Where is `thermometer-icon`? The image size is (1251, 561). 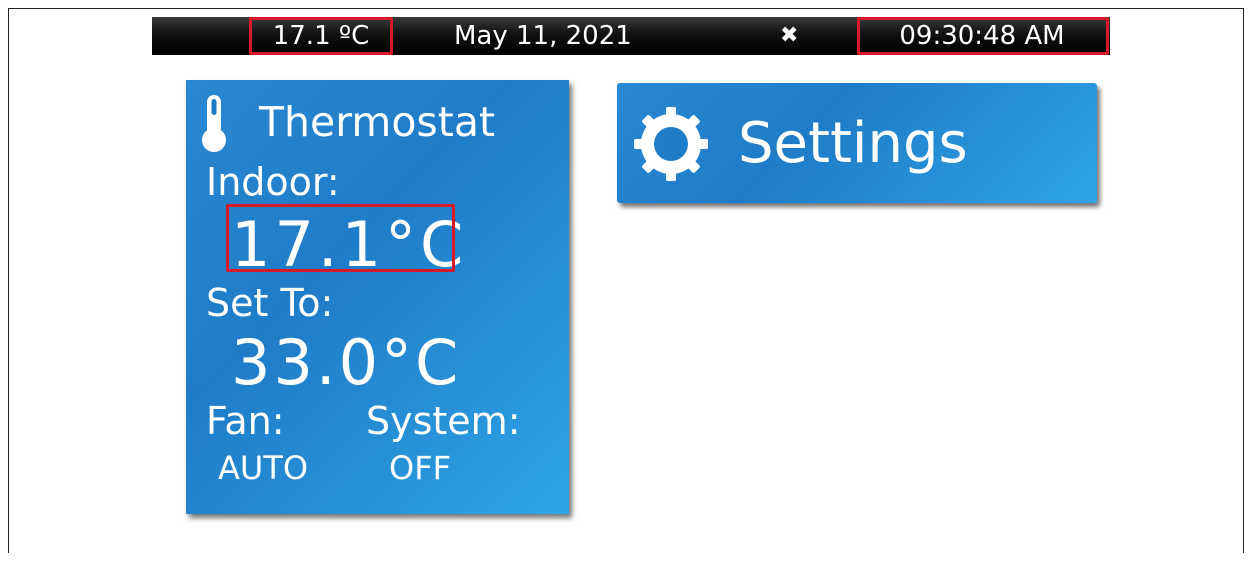
thermometer-icon is located at coordinates (214, 123).